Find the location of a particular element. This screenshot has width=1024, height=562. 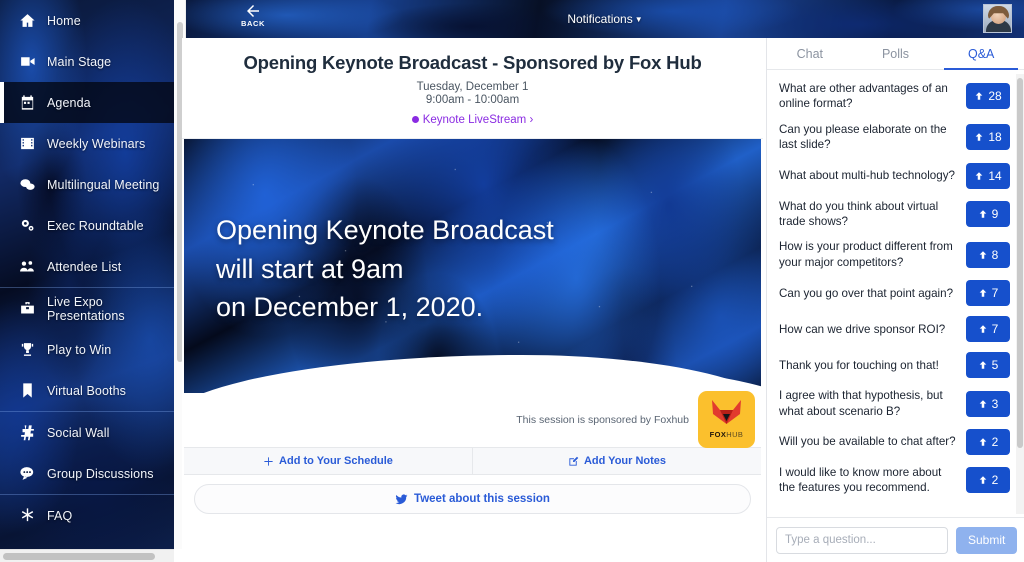

qa-question-row: Will you be available to chat after? 2 is located at coordinates (895, 442).